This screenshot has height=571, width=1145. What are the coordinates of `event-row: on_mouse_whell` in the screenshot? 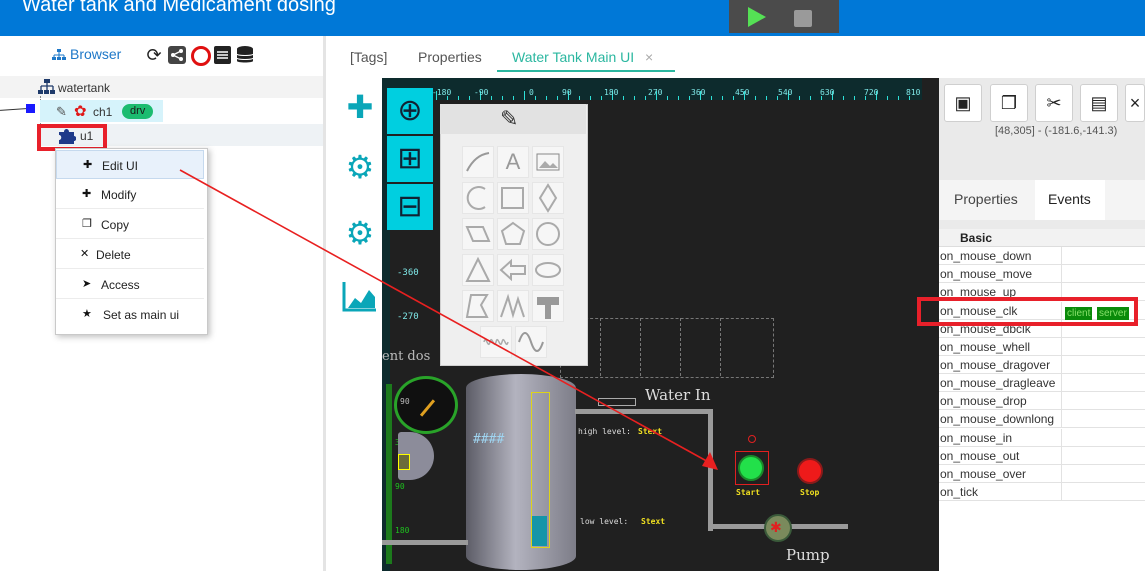 It's located at (1042, 347).